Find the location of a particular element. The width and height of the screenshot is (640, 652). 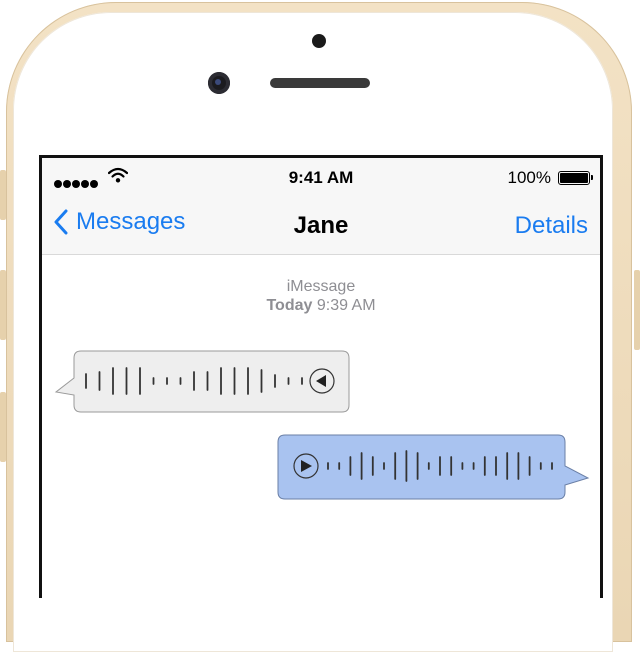

conversation-timestamp: iMessage Today 9:39 AM is located at coordinates (321, 296).